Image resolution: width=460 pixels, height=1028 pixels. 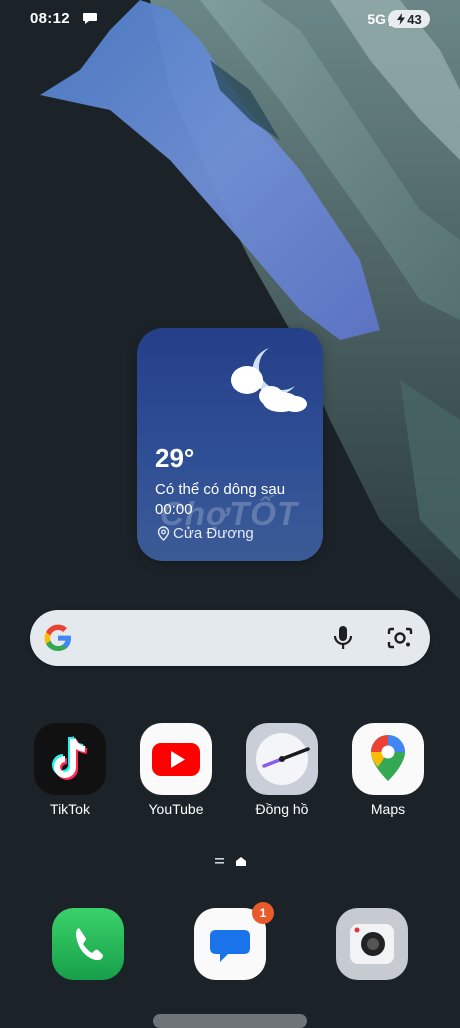 I want to click on app-tiktok: TikTok, so click(x=70, y=770).